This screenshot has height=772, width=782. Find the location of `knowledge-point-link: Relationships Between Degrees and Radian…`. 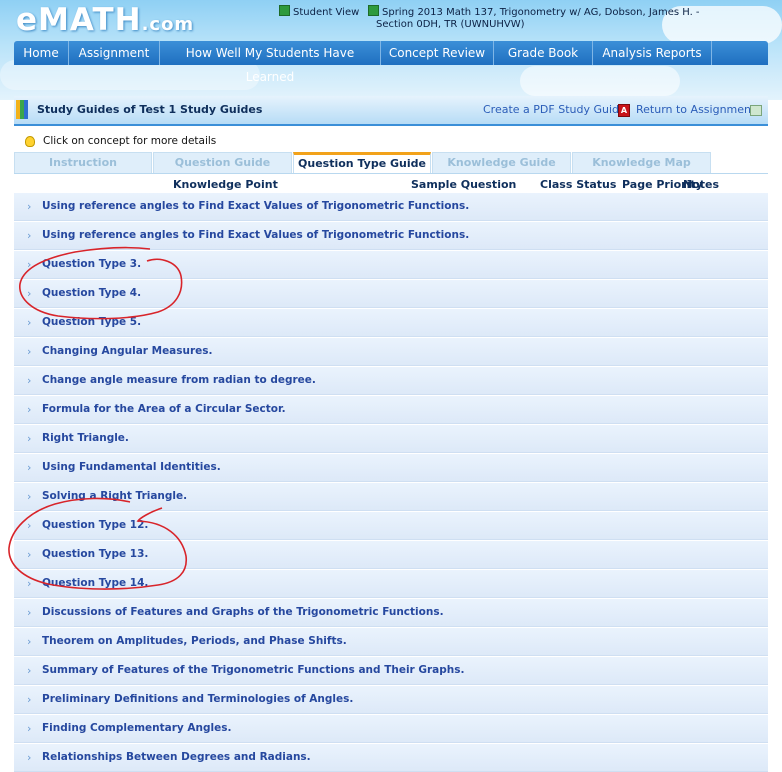

knowledge-point-link: Relationships Between Degrees and Radian… is located at coordinates (176, 757).